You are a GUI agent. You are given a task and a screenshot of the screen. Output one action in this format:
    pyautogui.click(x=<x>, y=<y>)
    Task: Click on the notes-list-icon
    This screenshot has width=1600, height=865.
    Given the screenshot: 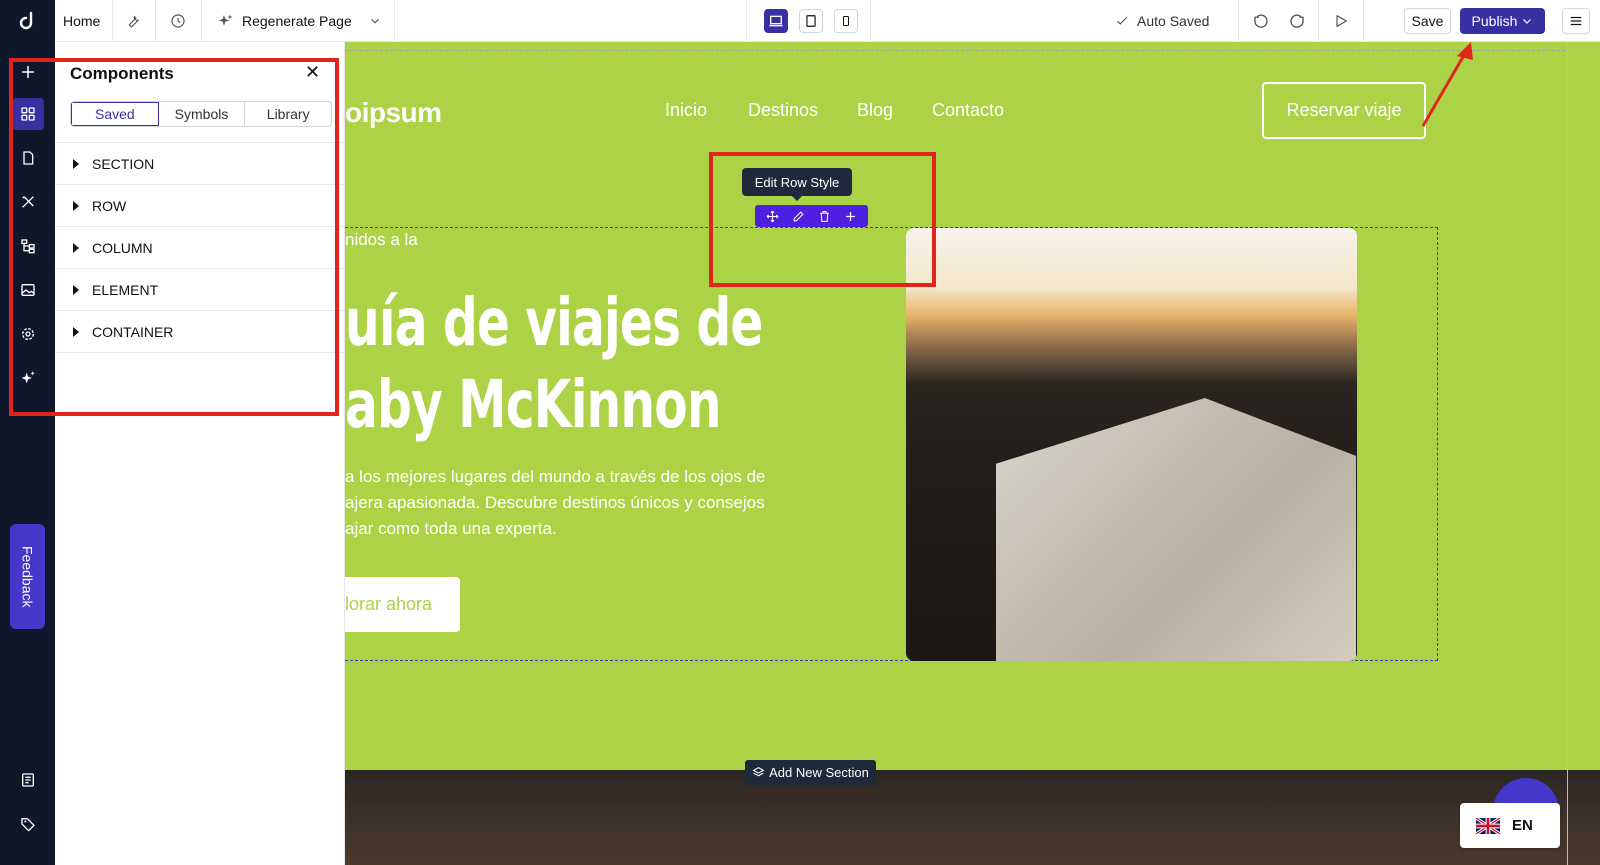 What is the action you would take?
    pyautogui.click(x=28, y=780)
    